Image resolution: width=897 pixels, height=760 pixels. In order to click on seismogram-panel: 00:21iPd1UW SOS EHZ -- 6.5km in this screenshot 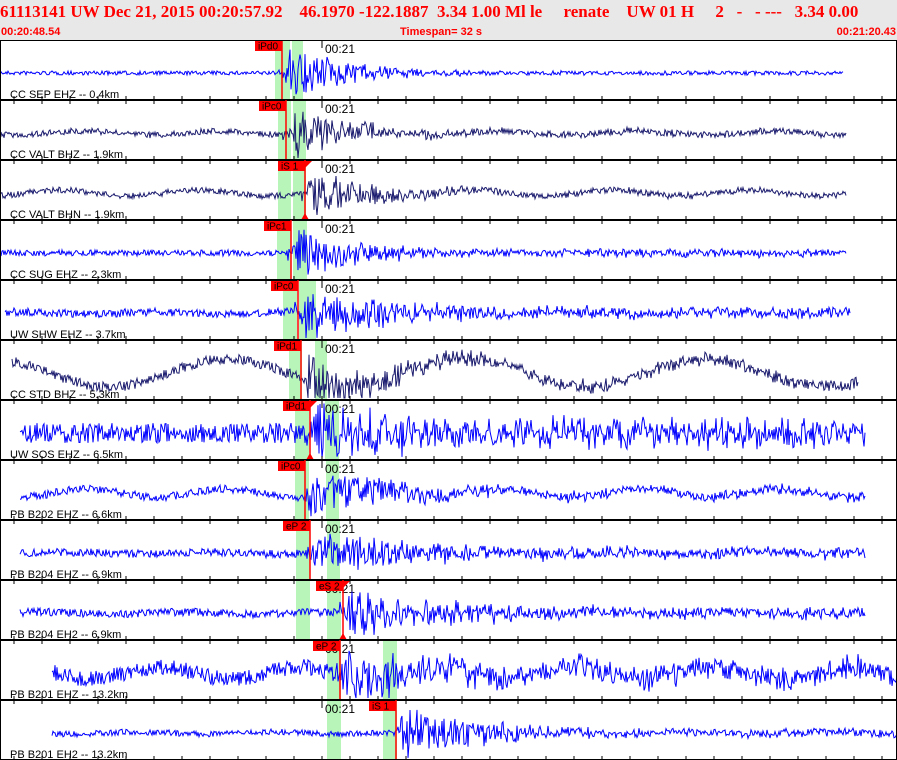, I will do `click(448, 432)`.